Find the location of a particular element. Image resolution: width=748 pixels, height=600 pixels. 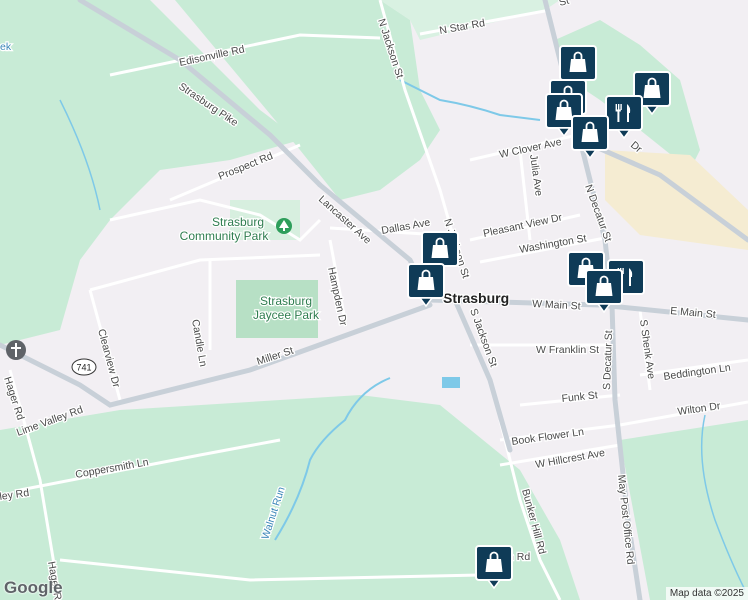

label-ek-partial: ek is located at coordinates (6, 47).